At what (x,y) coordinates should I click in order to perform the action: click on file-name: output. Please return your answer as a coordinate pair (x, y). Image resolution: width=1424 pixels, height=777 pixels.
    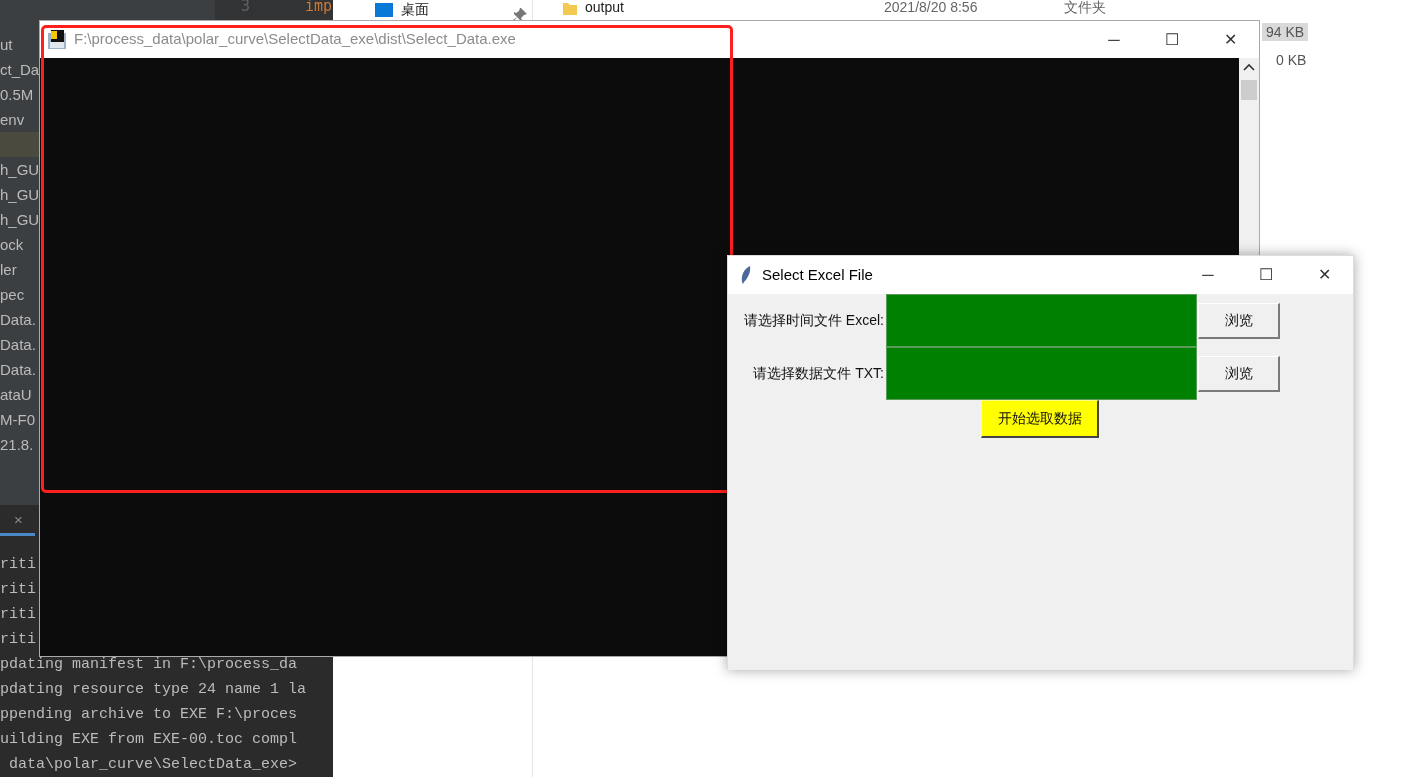
    Looking at the image, I should click on (734, 7).